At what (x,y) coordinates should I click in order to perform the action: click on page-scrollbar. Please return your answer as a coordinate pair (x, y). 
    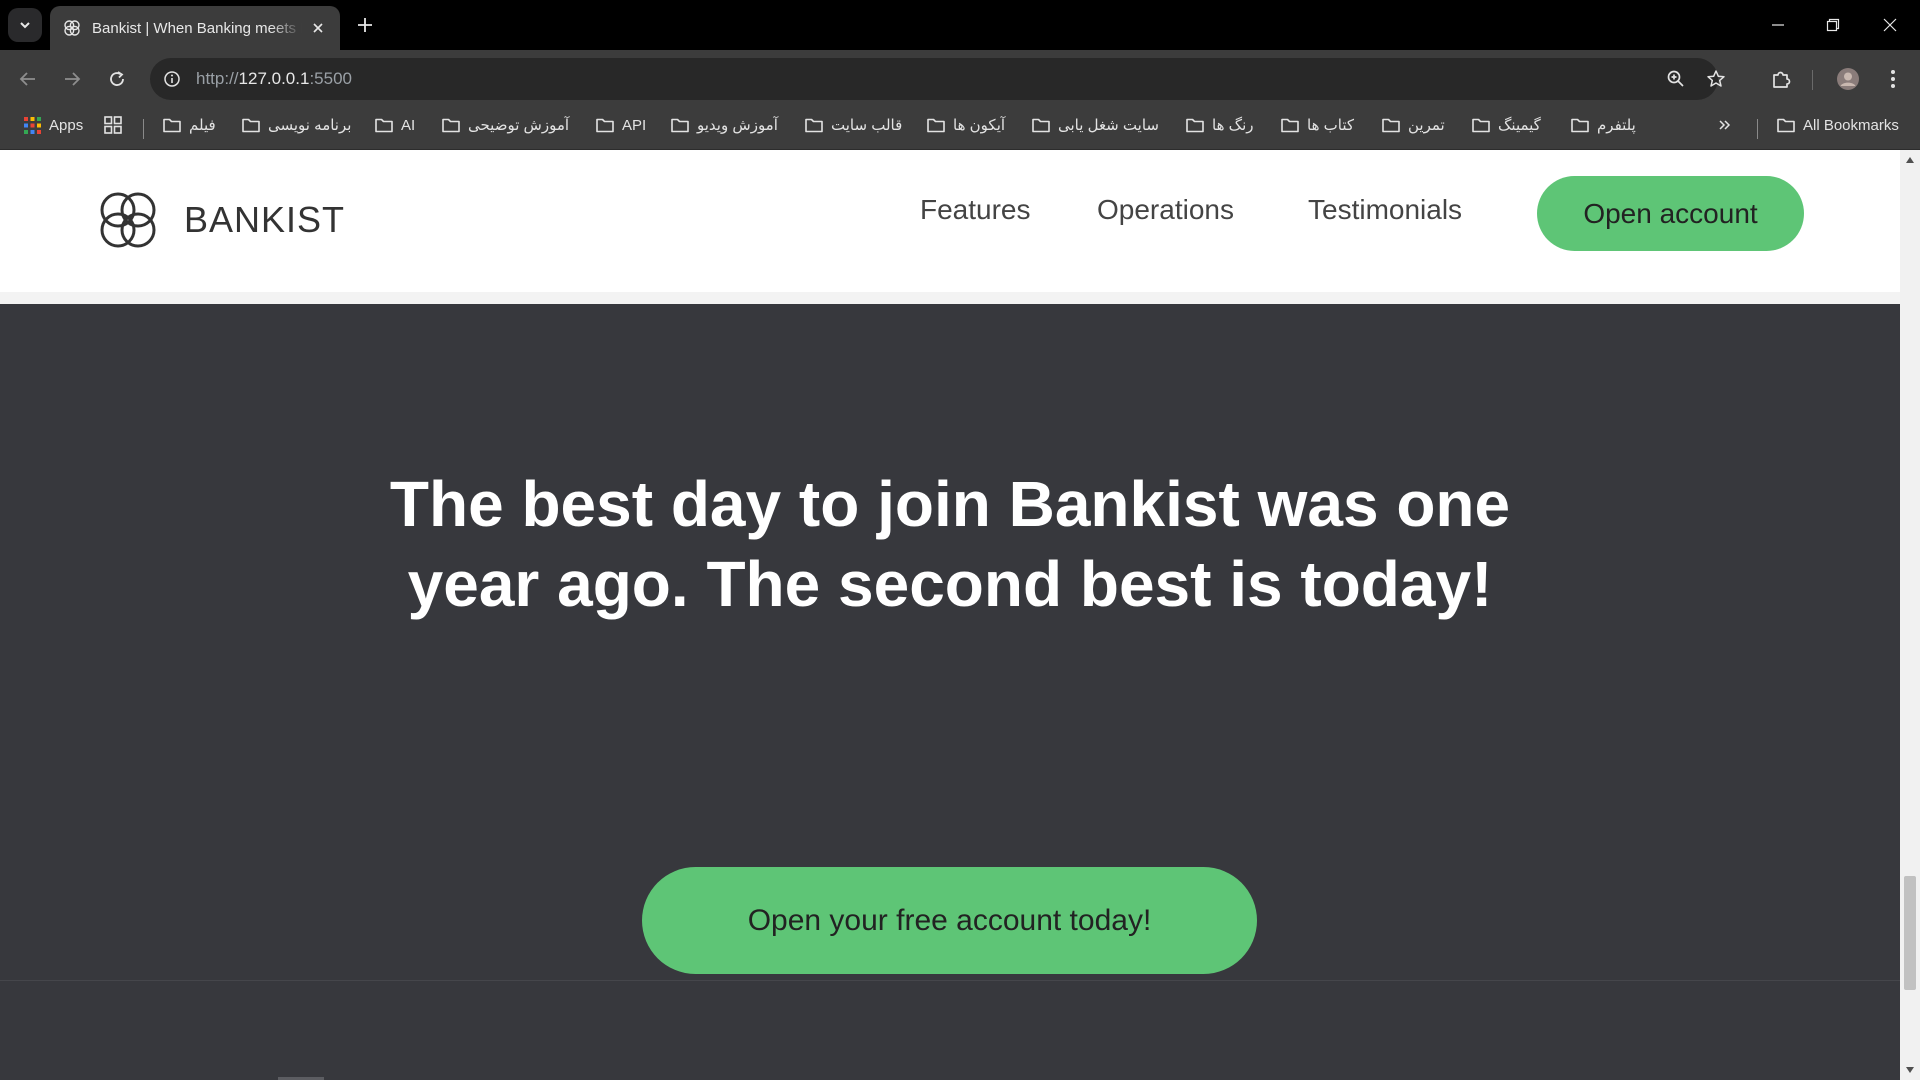
    Looking at the image, I should click on (1910, 615).